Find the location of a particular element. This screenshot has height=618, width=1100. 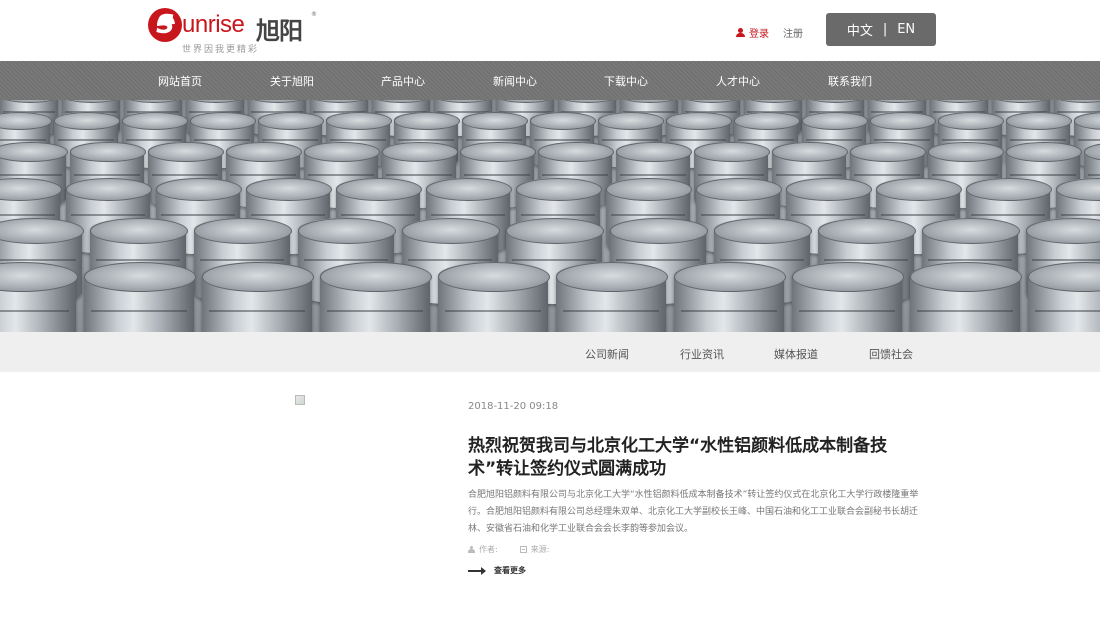

logo-chinese: 旭阳 is located at coordinates (279, 31).